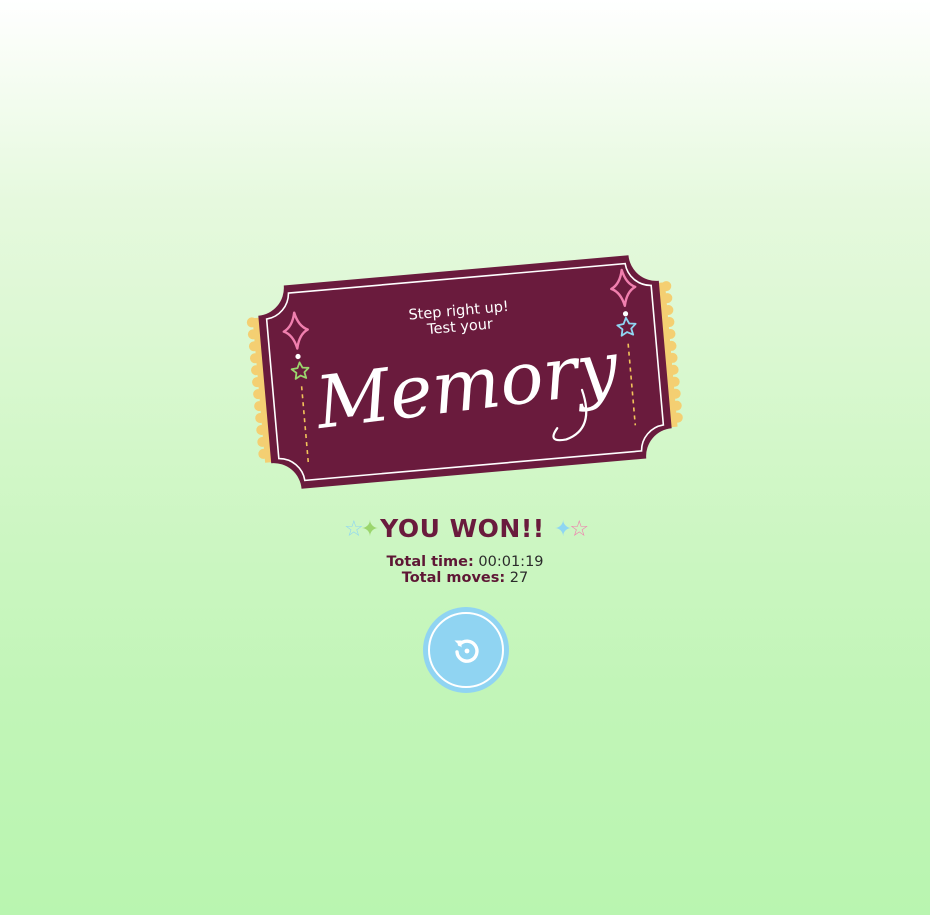 Image resolution: width=930 pixels, height=915 pixels. I want to click on total-moves-label: Total moves:, so click(453, 578).